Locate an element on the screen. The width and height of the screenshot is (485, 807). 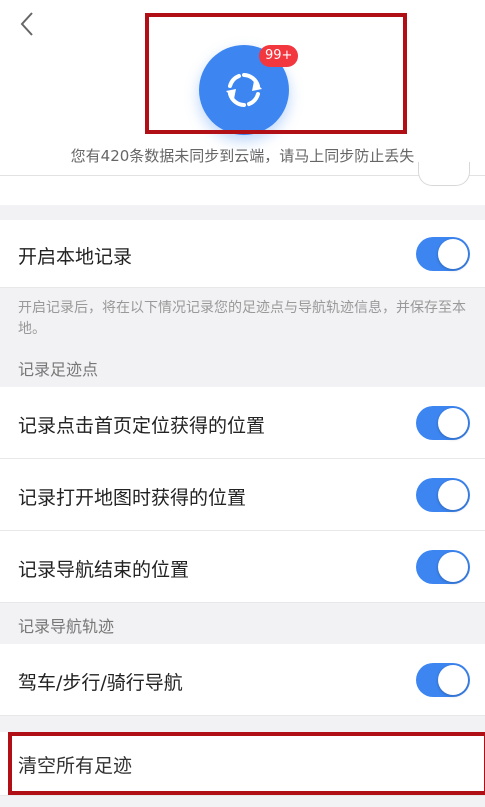
footprint-label: 记录点击首页定位获得的位置 is located at coordinates (142, 426).